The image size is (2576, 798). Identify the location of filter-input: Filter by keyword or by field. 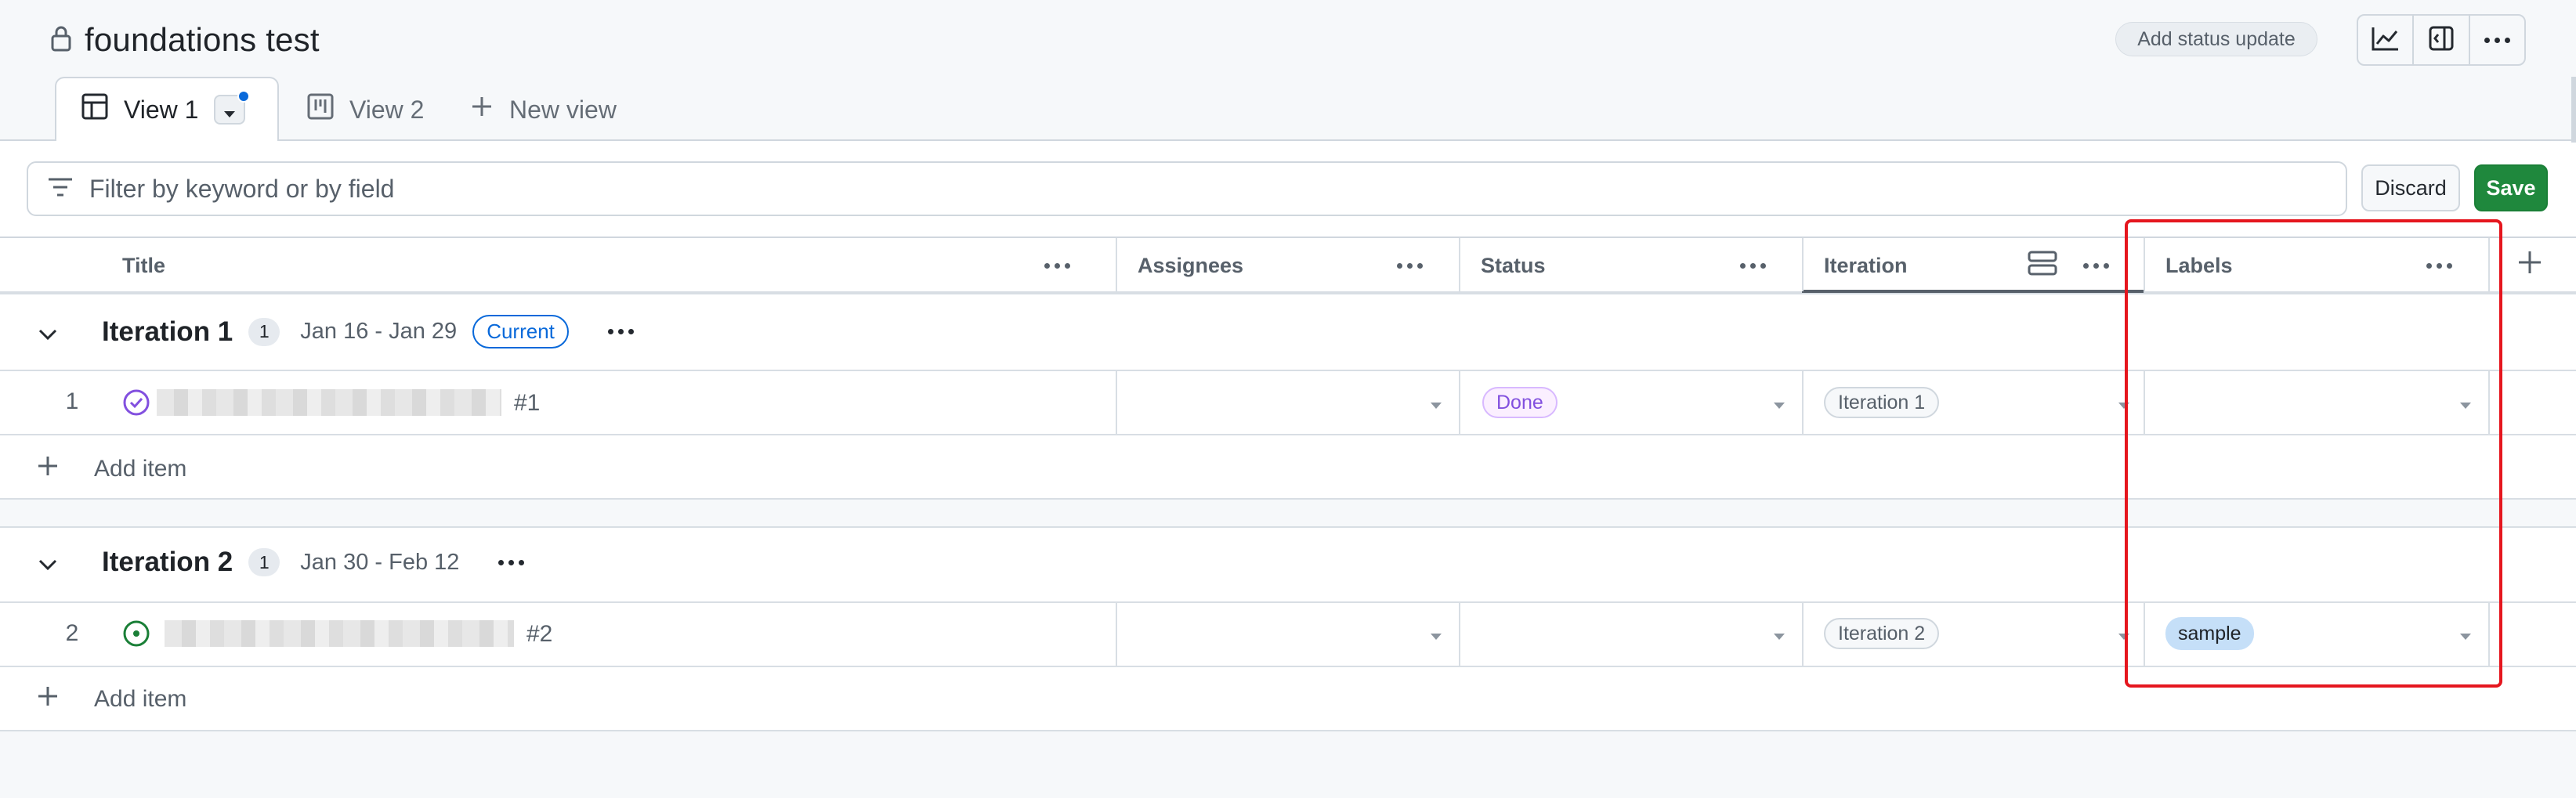
(1187, 189).